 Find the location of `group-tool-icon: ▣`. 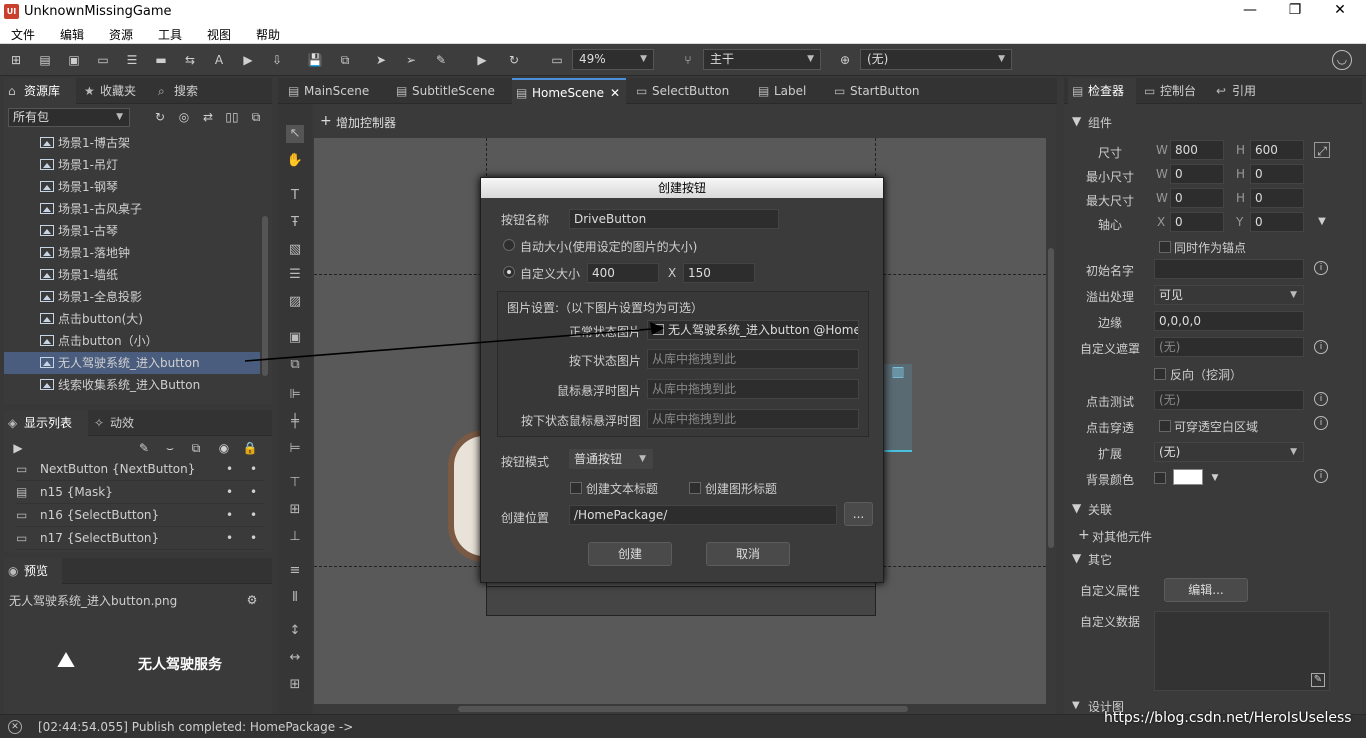

group-tool-icon: ▣ is located at coordinates (295, 338).